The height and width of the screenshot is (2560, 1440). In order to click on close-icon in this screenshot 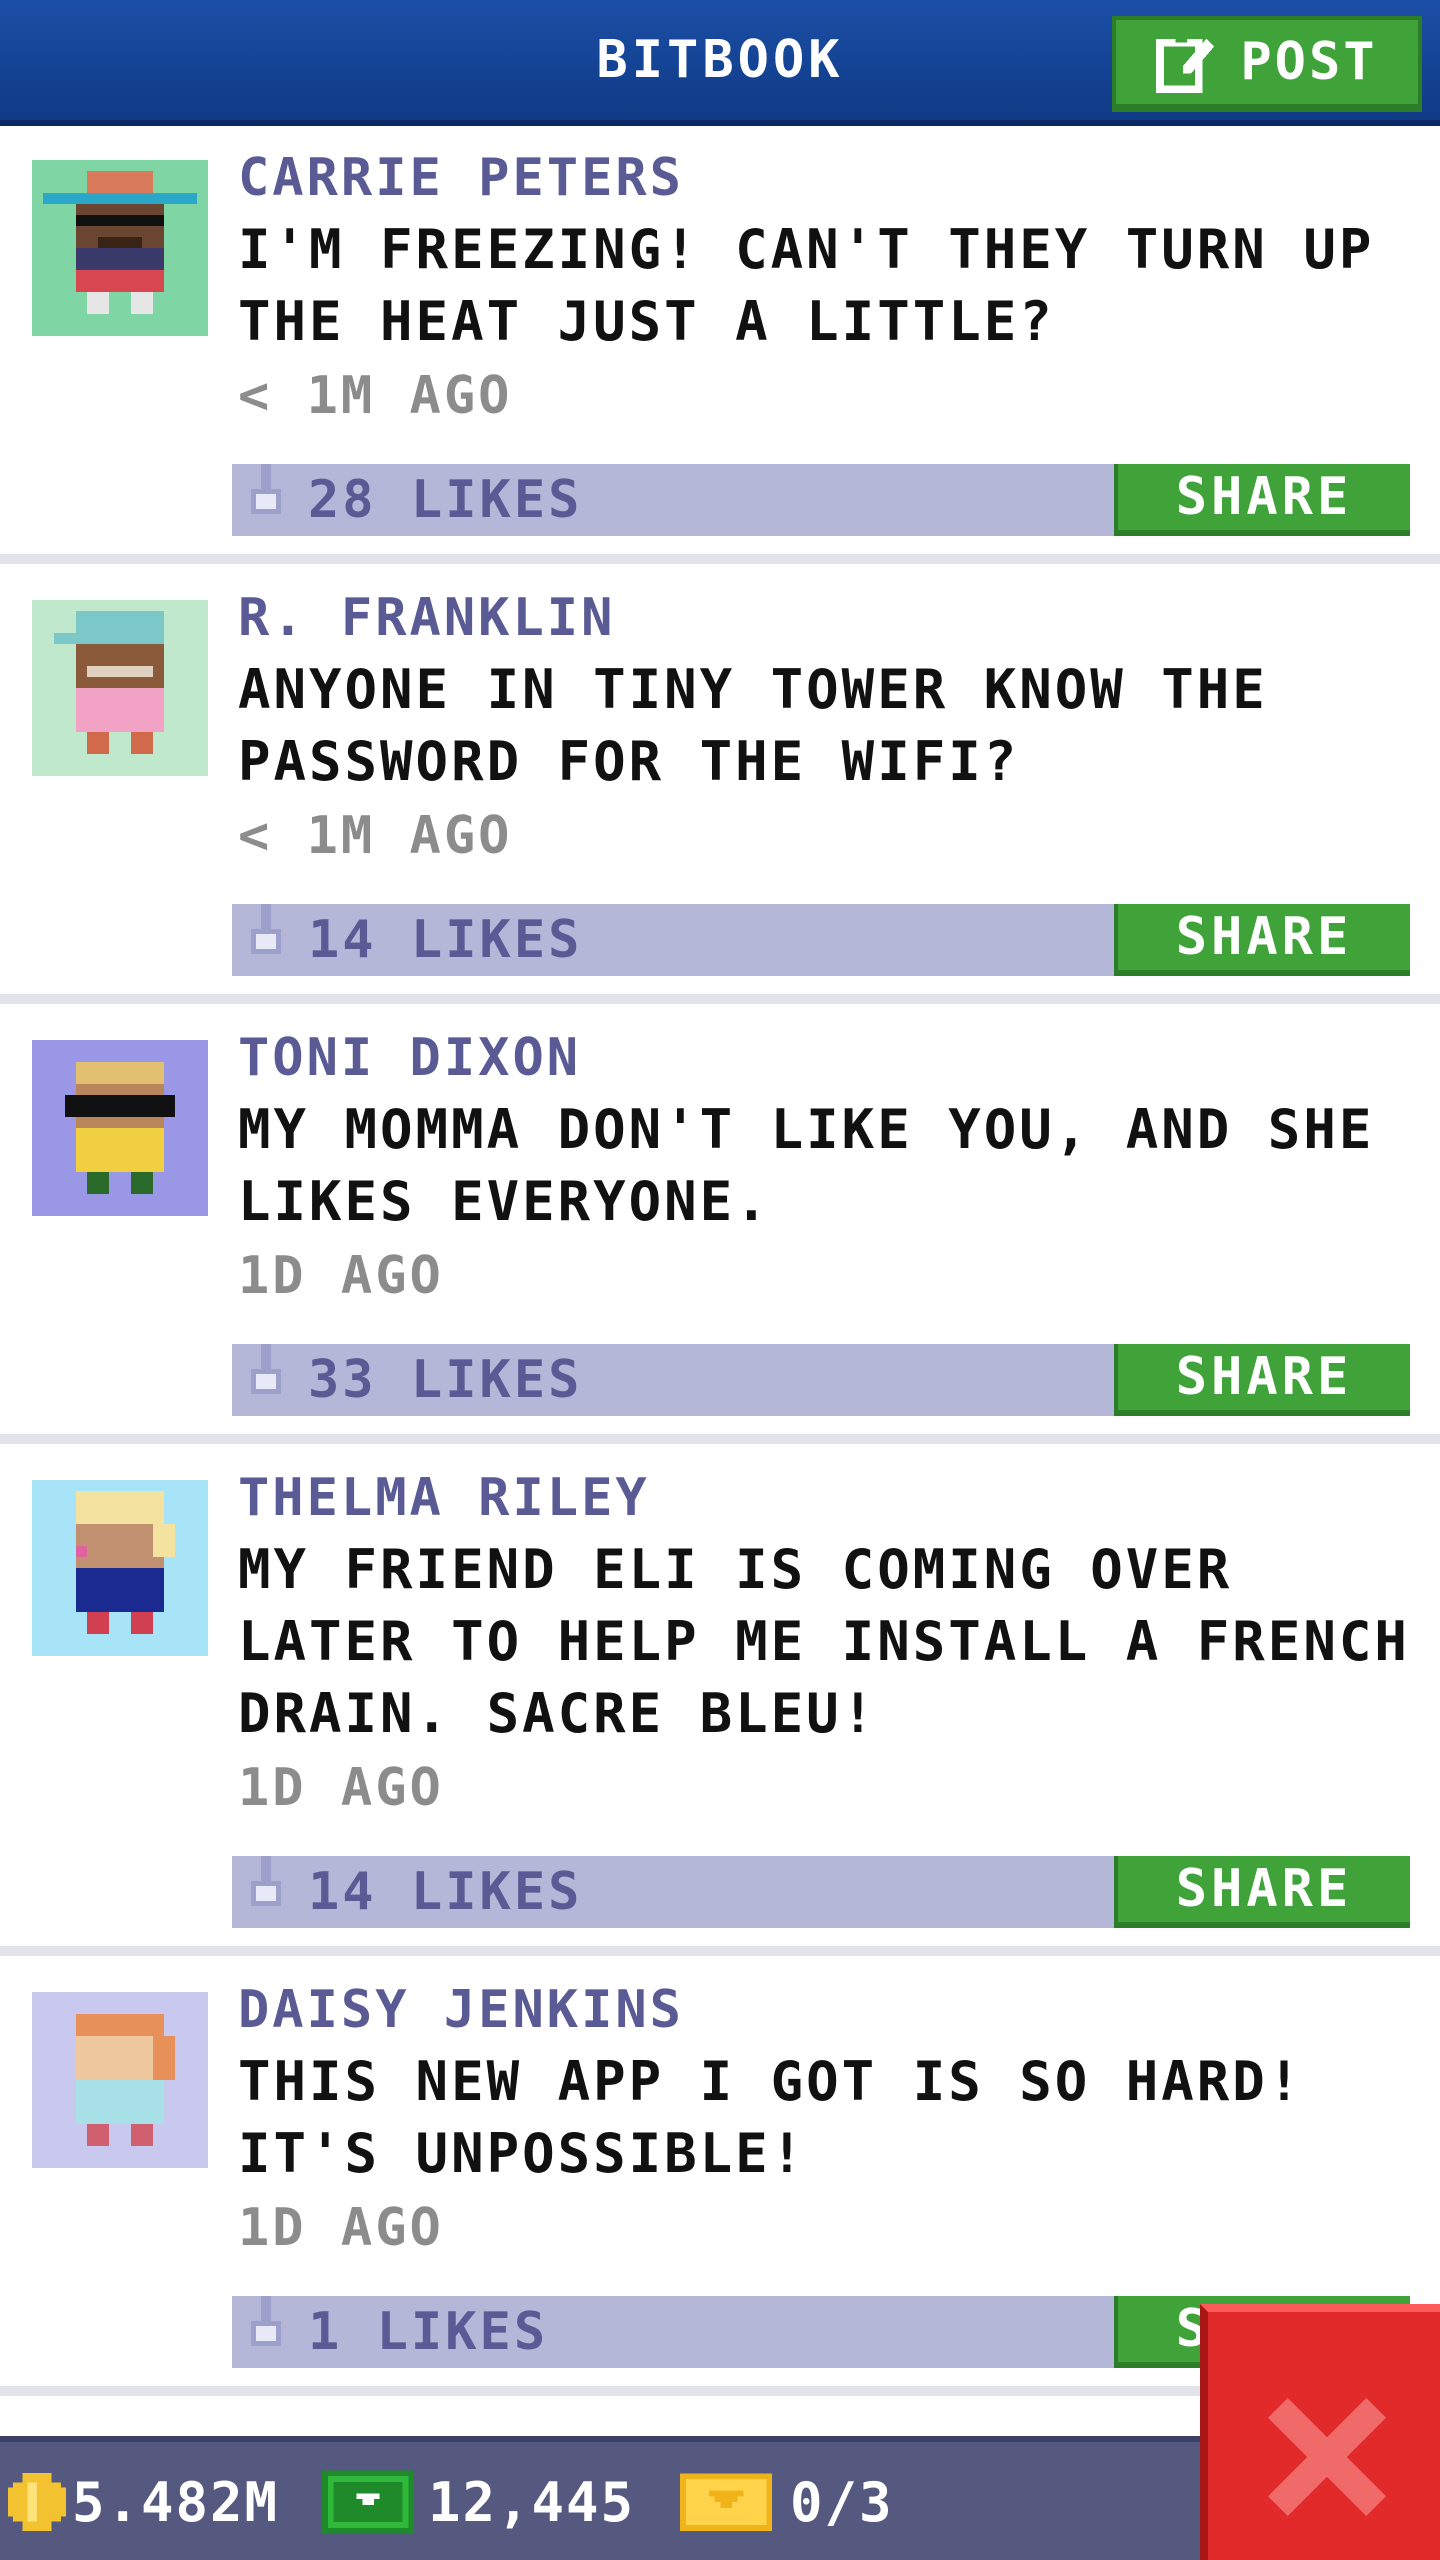, I will do `click(1327, 2457)`.